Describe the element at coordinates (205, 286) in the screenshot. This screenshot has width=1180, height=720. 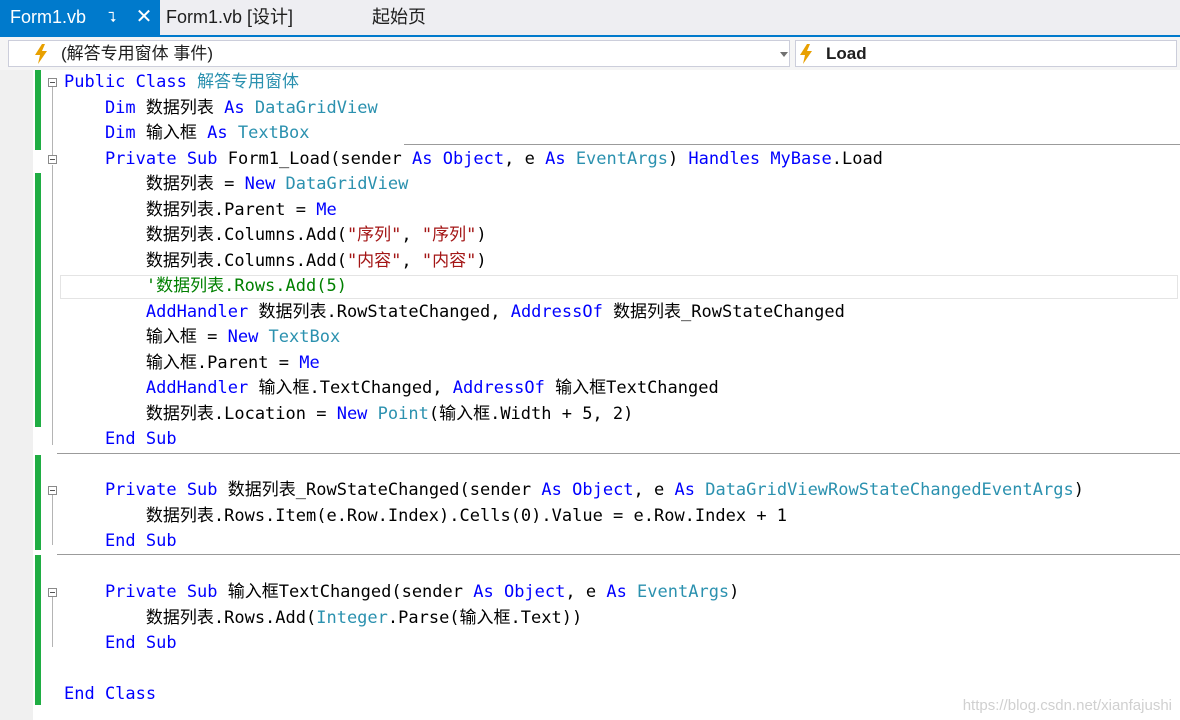
I see `code-line: '数据列表.Rows.Add(5)` at that location.